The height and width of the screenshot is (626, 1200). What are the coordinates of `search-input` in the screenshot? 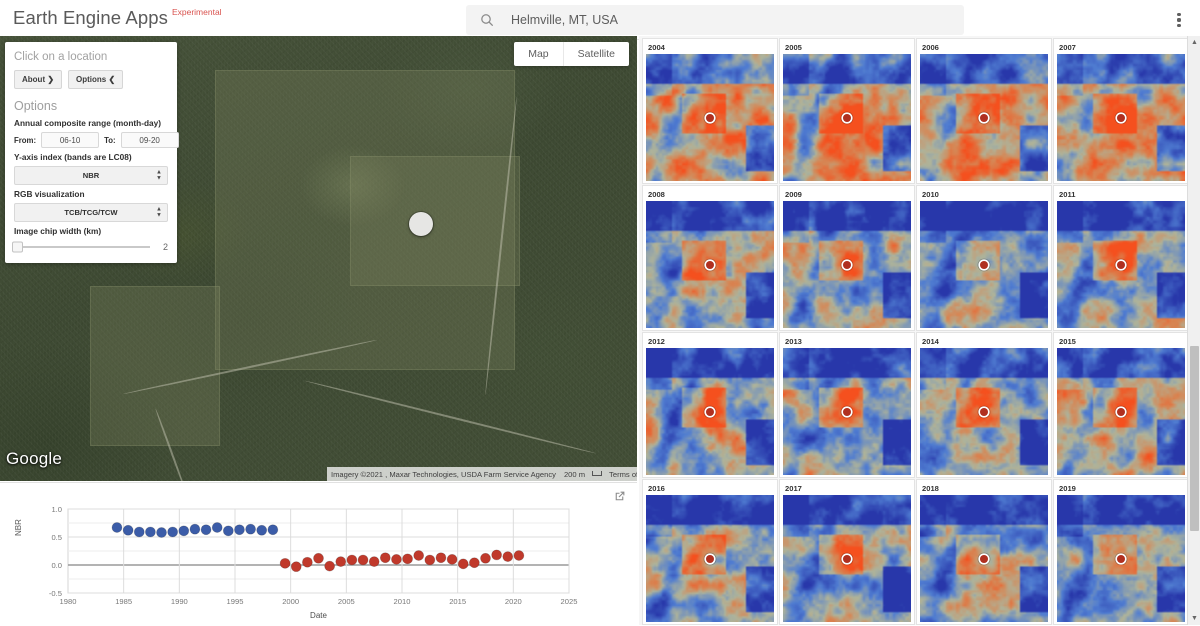 It's located at (726, 20).